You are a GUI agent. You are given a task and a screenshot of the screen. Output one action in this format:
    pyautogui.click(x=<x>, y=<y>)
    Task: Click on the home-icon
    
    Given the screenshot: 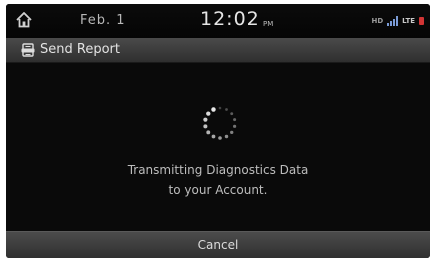 What is the action you would take?
    pyautogui.click(x=24, y=20)
    